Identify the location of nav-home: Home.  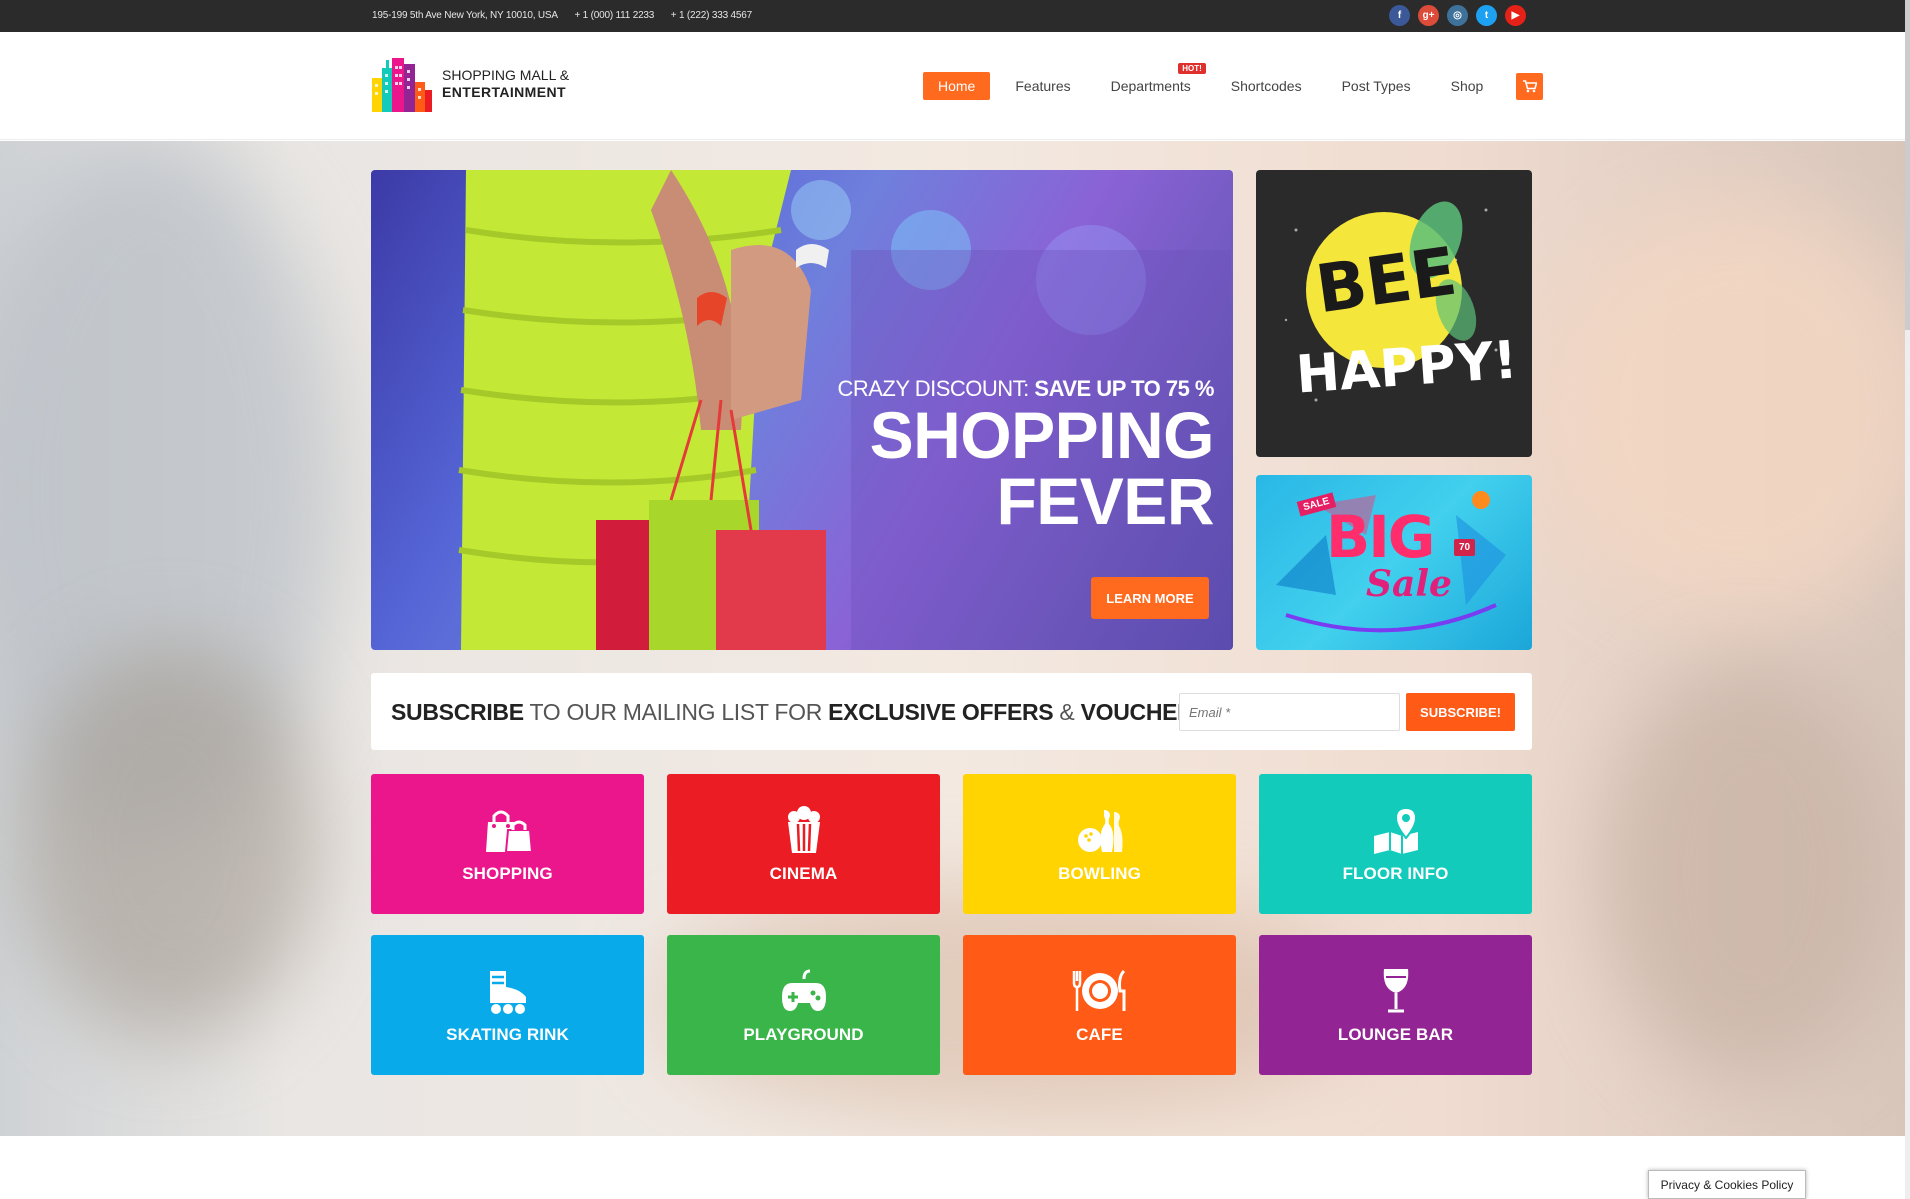
(957, 86).